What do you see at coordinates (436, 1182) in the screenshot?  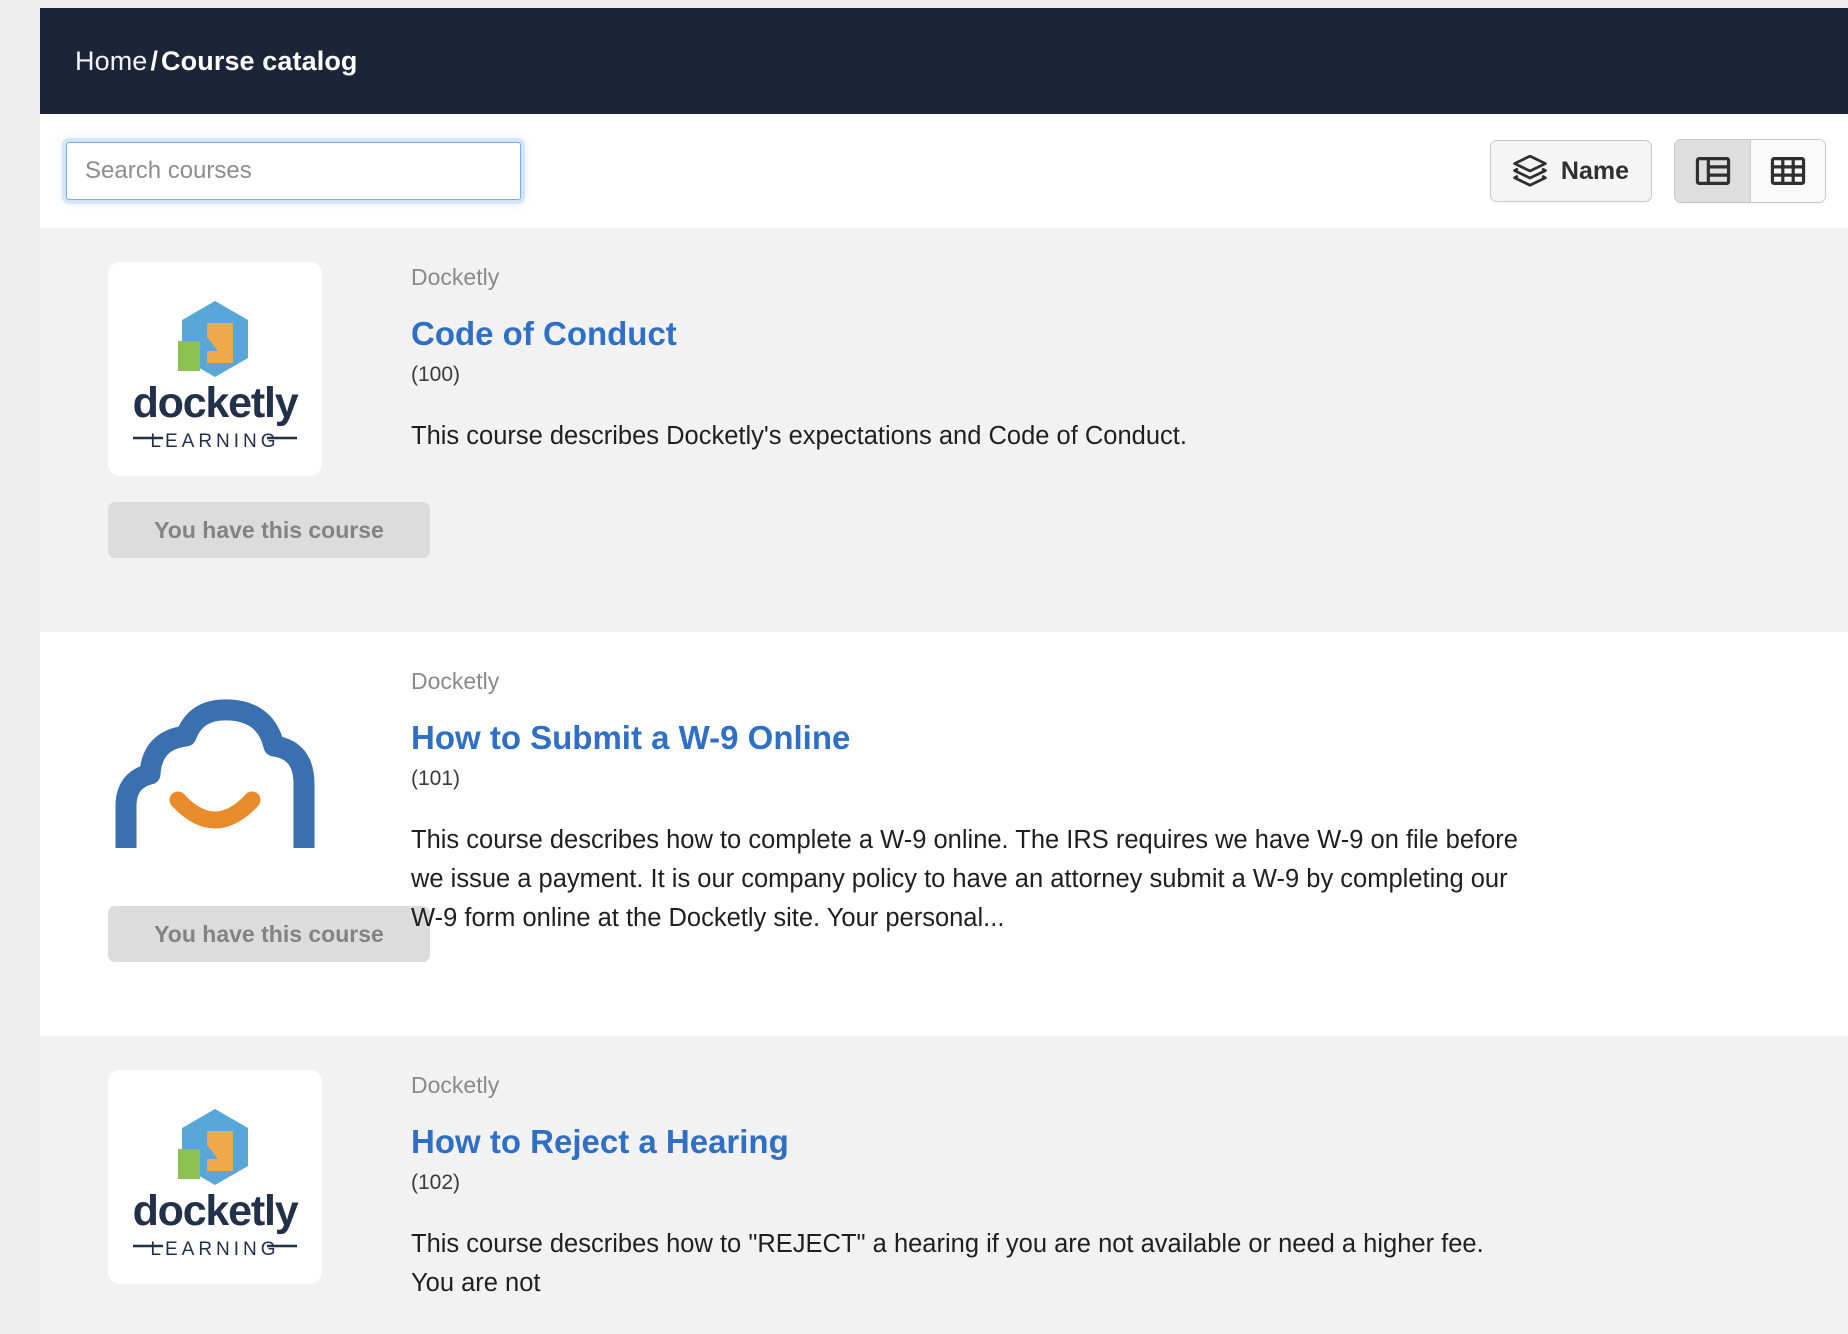 I see `course-code: (102)` at bounding box center [436, 1182].